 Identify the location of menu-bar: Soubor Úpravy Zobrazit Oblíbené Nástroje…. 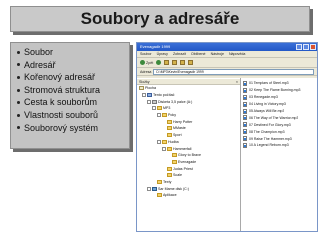
(227, 54).